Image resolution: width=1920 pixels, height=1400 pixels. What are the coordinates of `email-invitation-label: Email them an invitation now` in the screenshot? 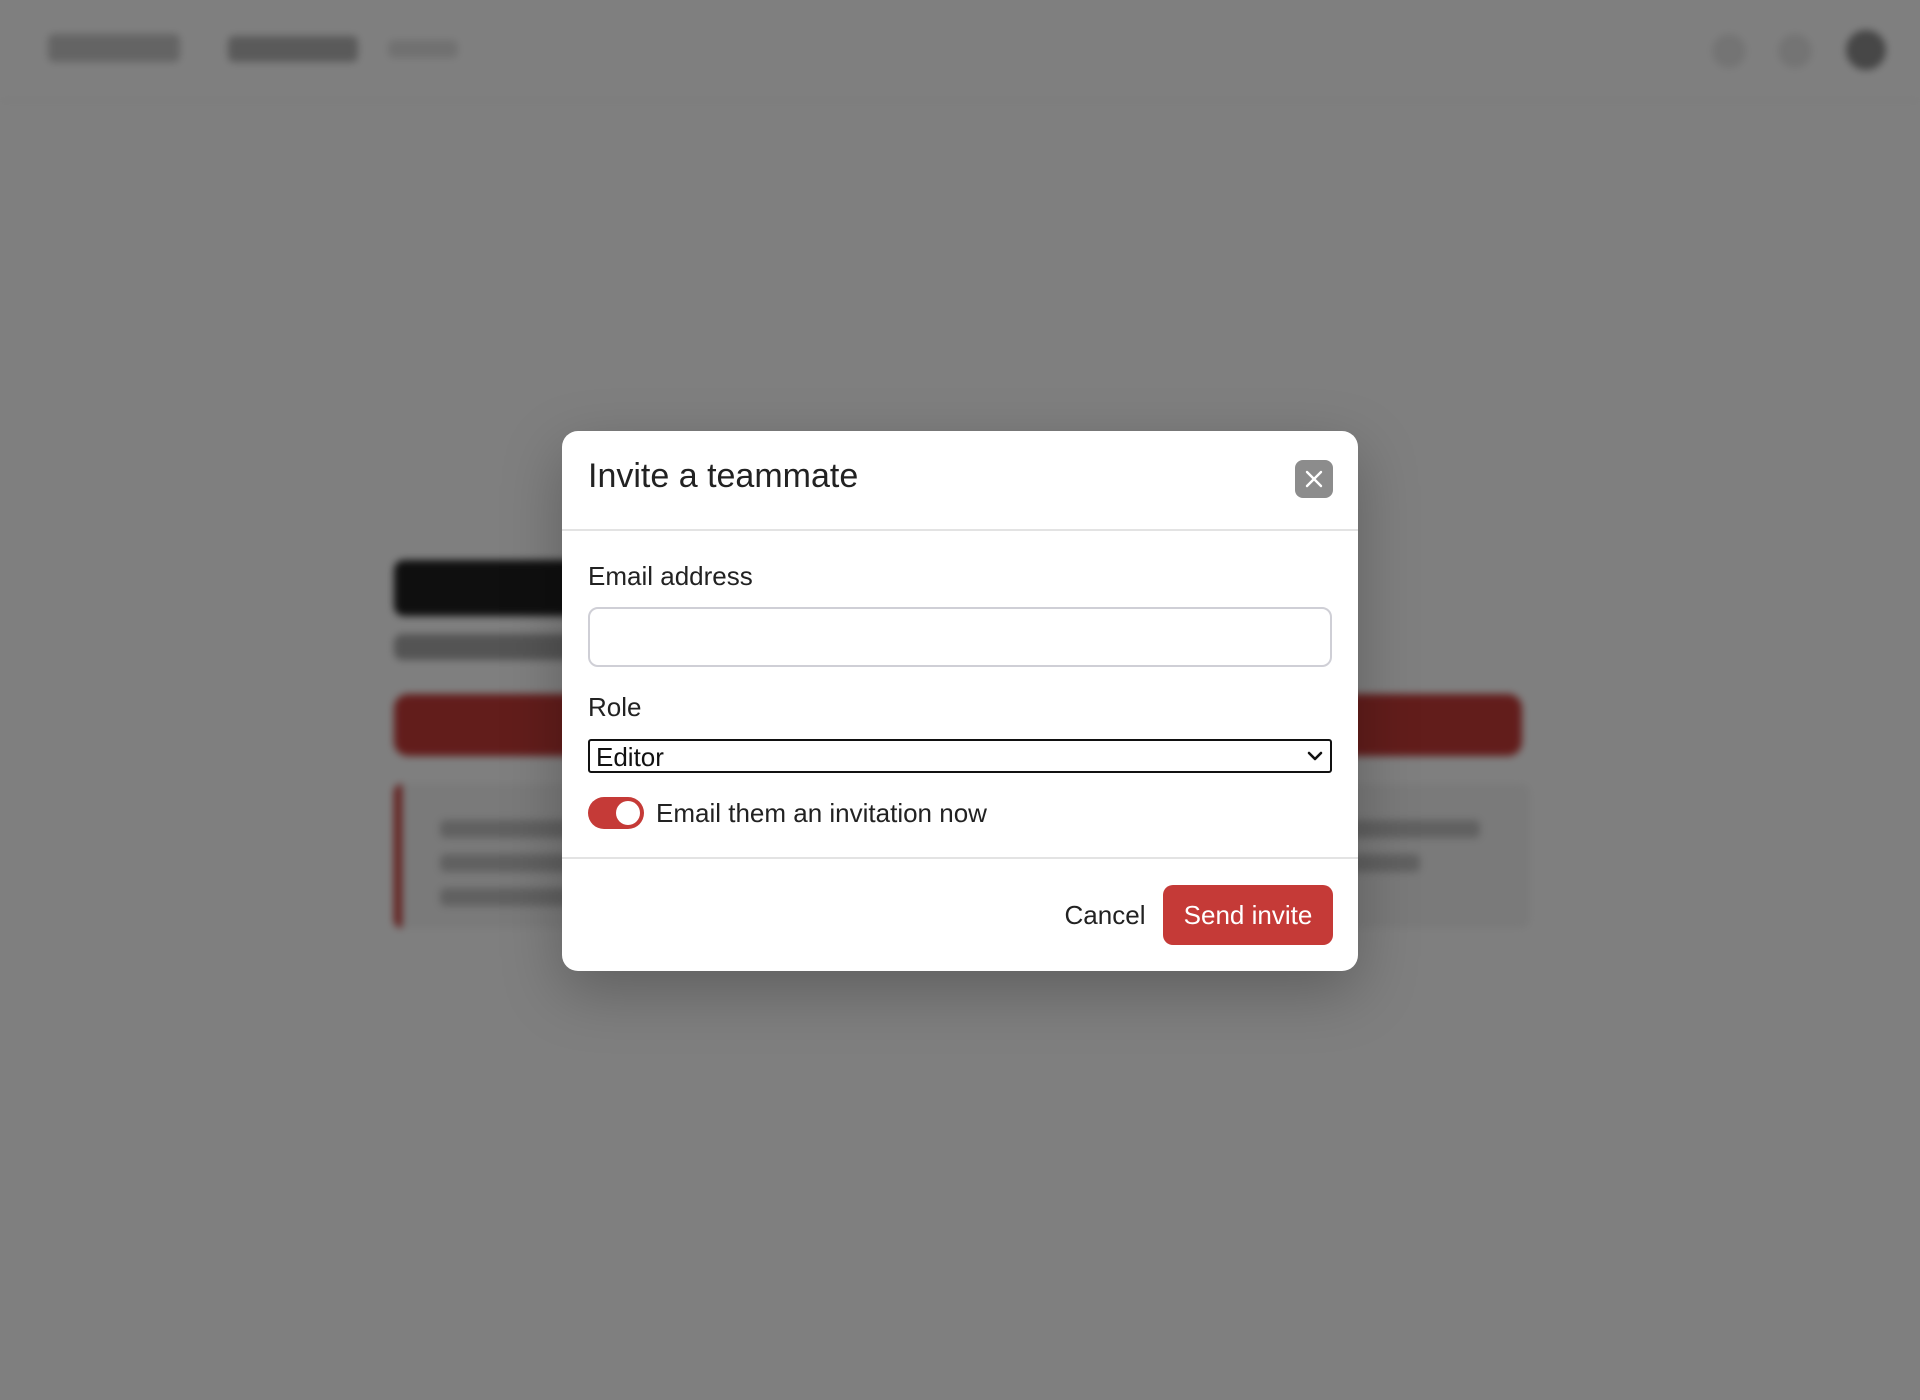 It's located at (821, 813).